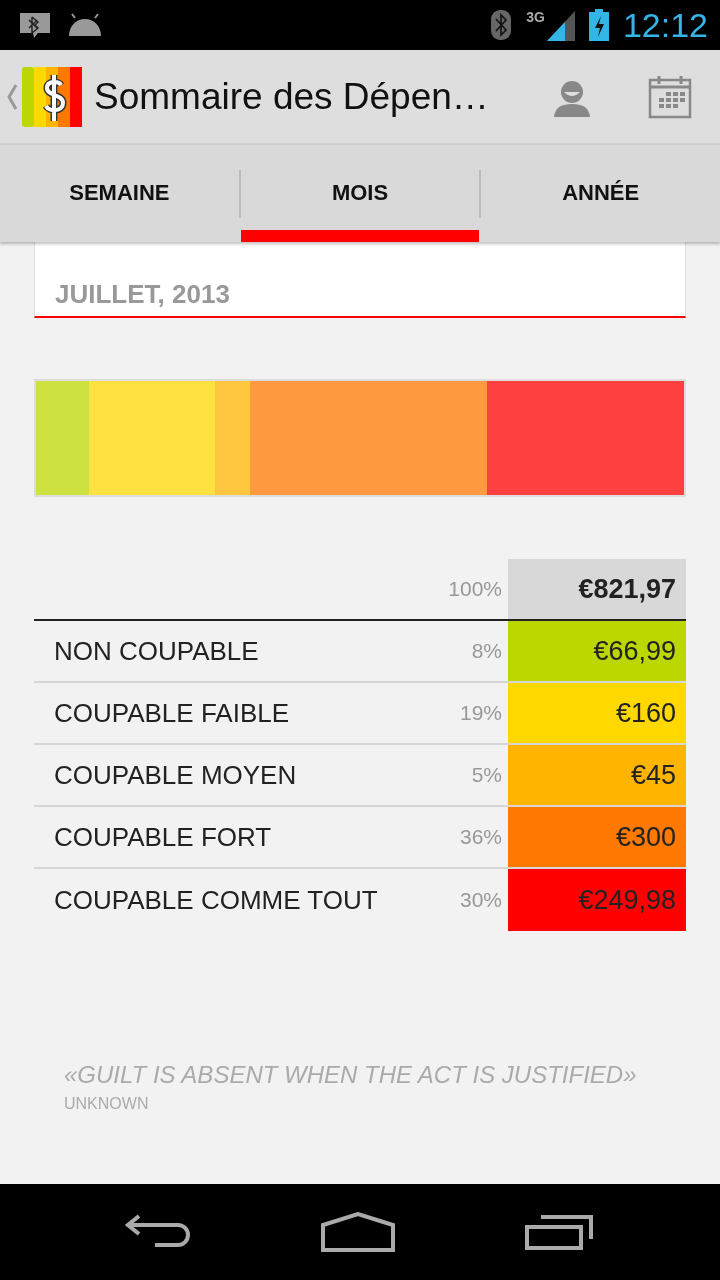 The height and width of the screenshot is (1280, 720). I want to click on back-icon, so click(158, 1232).